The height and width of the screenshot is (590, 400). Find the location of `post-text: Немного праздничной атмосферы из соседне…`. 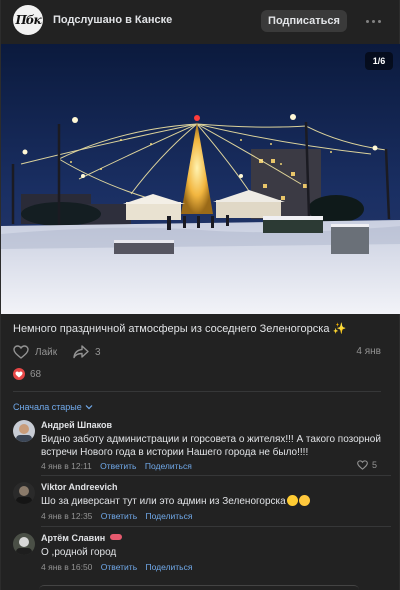

post-text: Немного праздничной атмосферы из соседне… is located at coordinates (180, 329).